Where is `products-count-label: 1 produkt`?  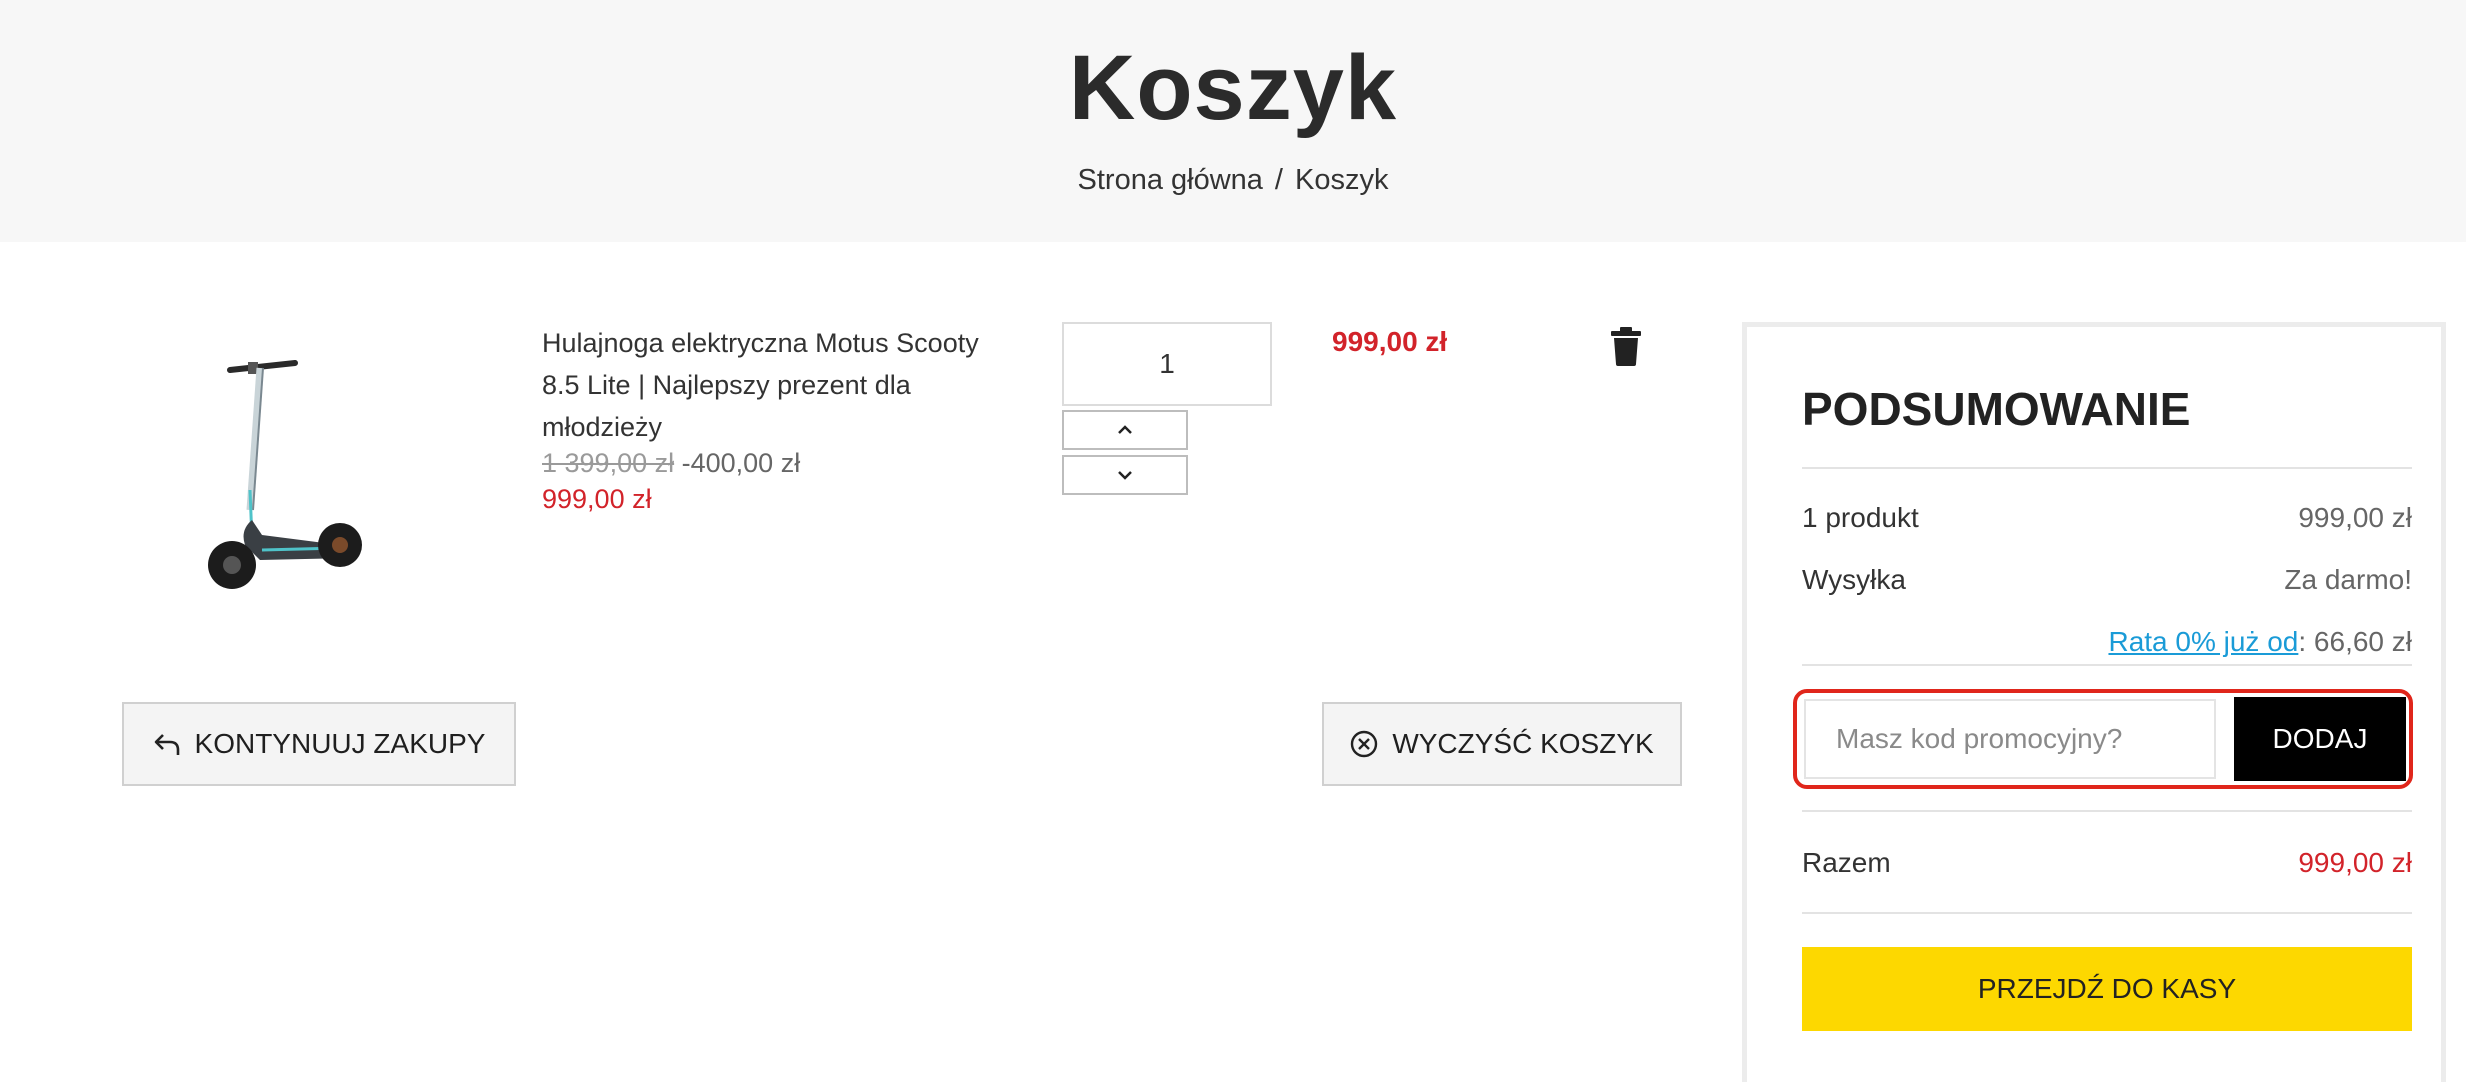
products-count-label: 1 produkt is located at coordinates (1860, 517).